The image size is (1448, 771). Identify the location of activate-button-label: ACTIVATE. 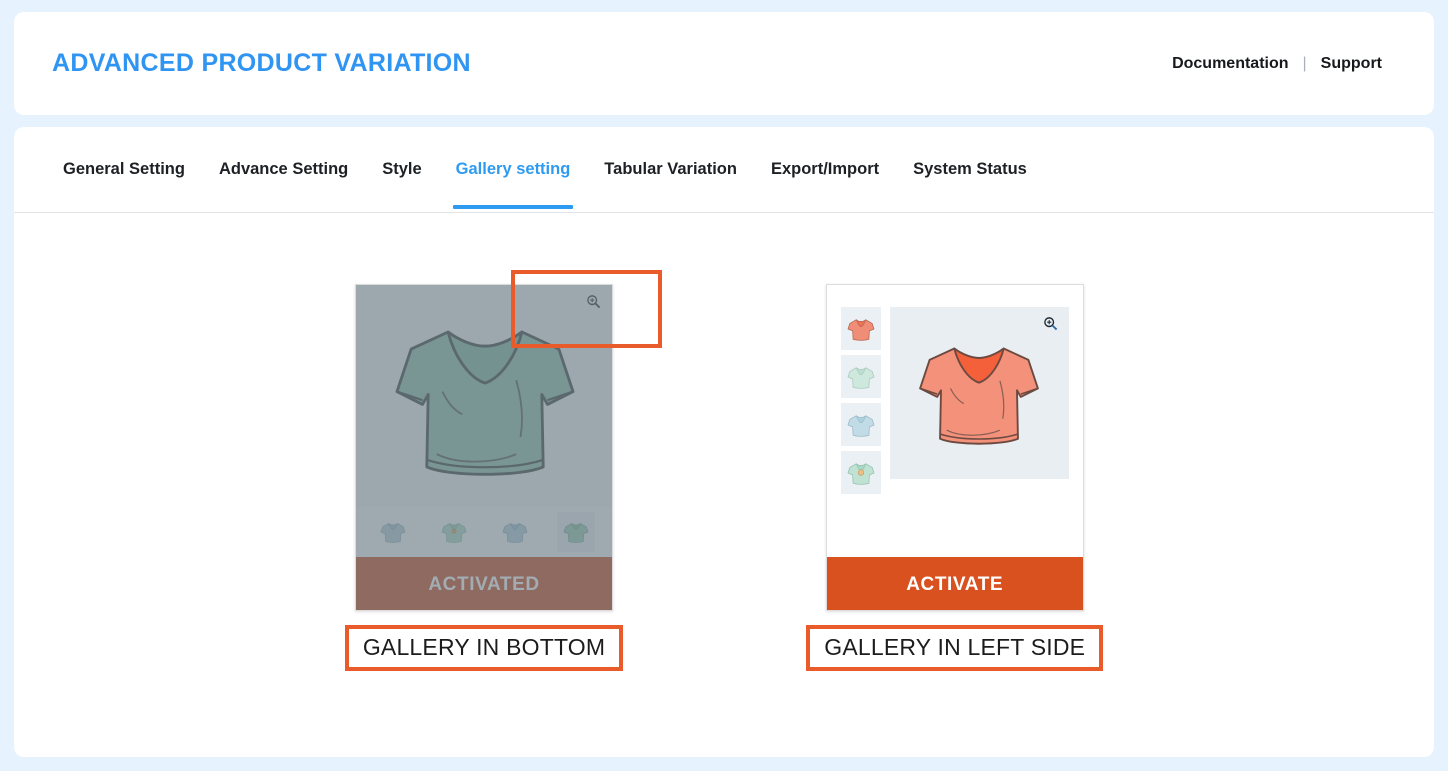
(955, 584).